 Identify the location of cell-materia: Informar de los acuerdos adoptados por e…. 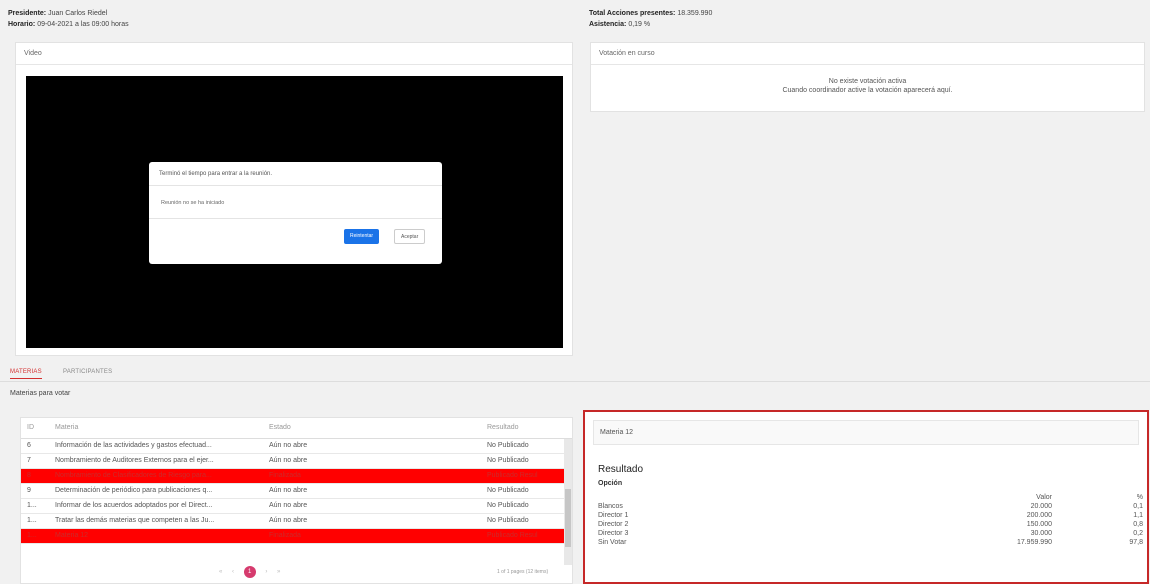
(156, 506).